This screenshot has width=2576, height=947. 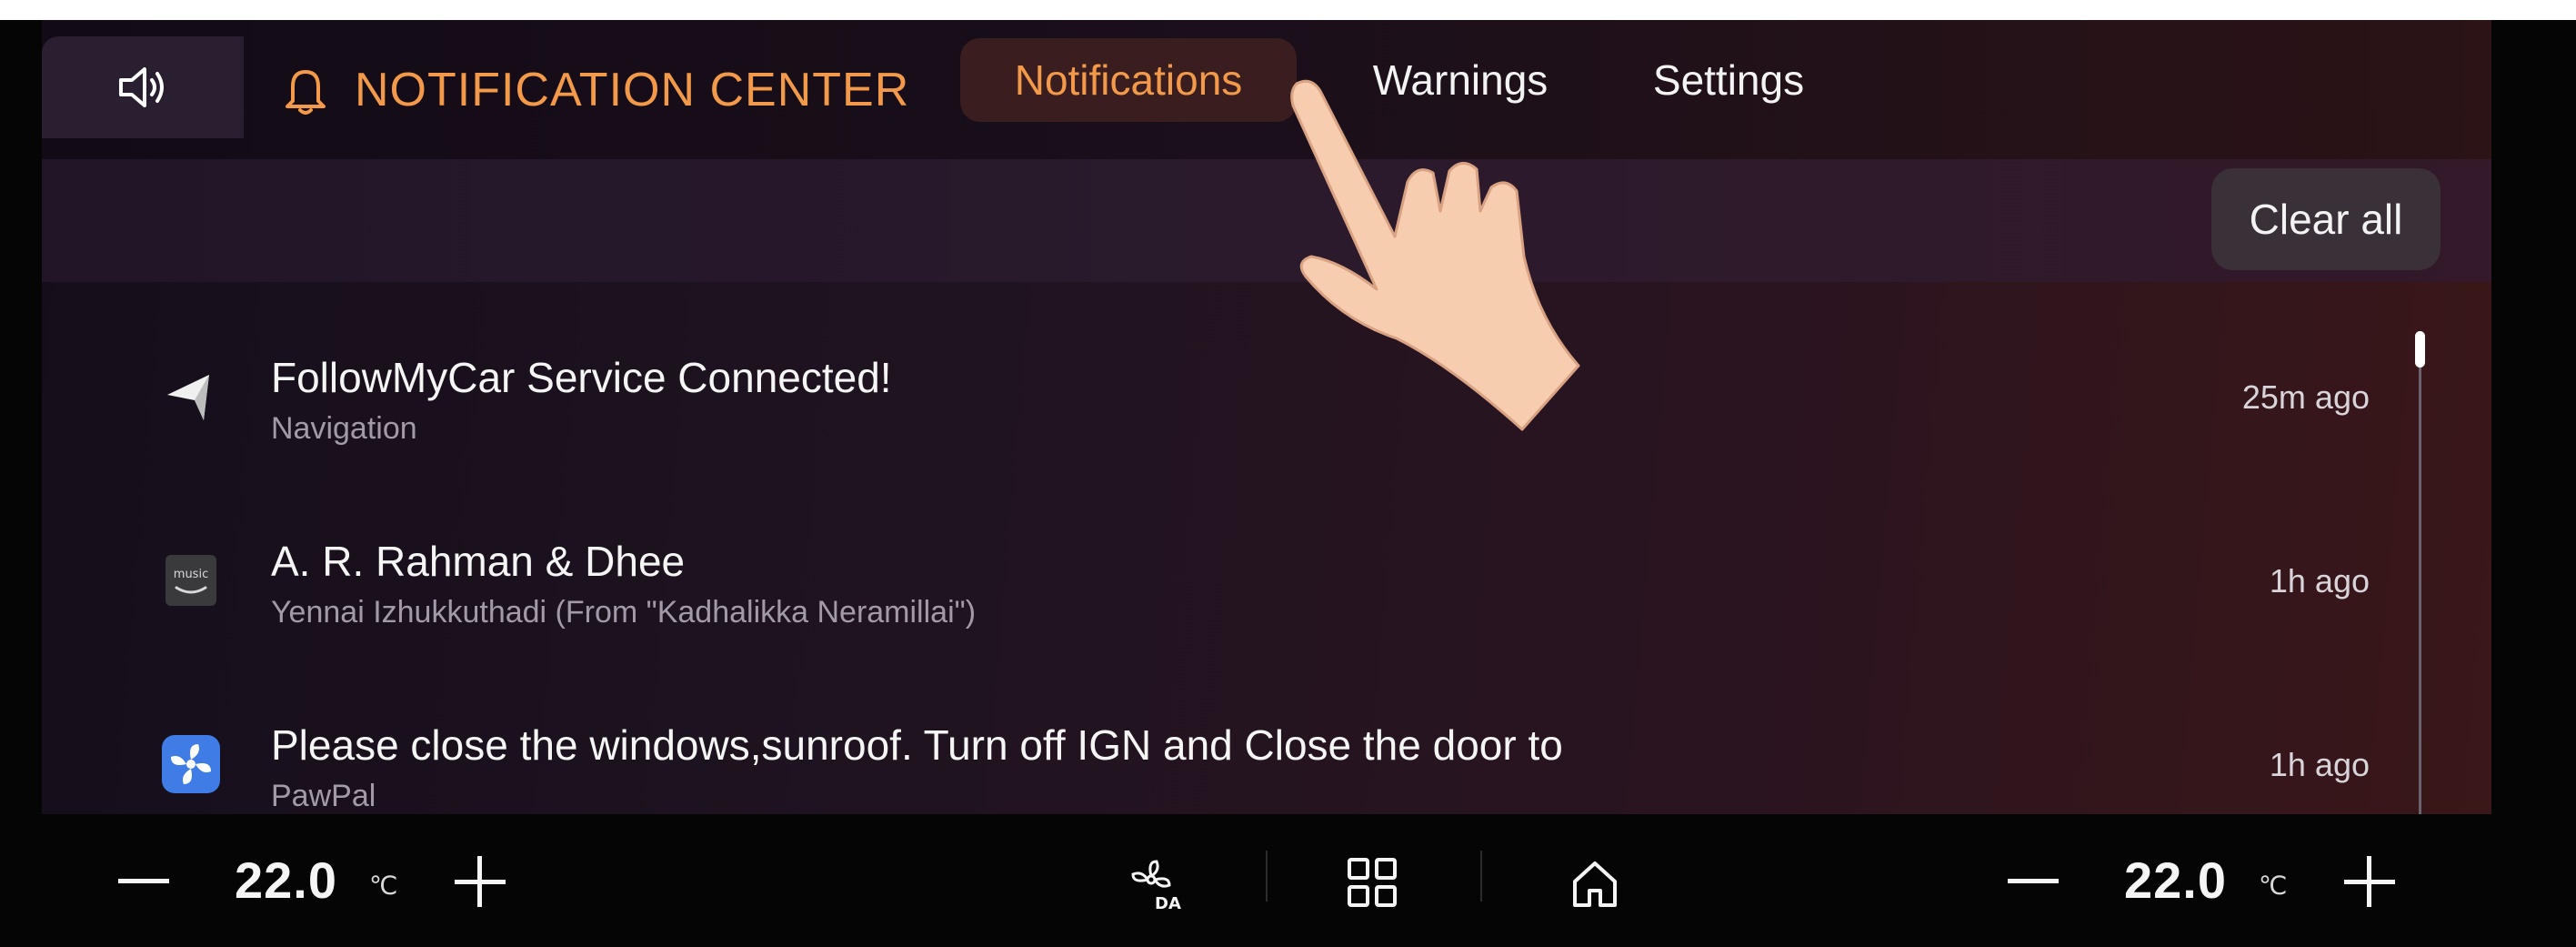 I want to click on tab-settings: Settings, so click(x=1729, y=80).